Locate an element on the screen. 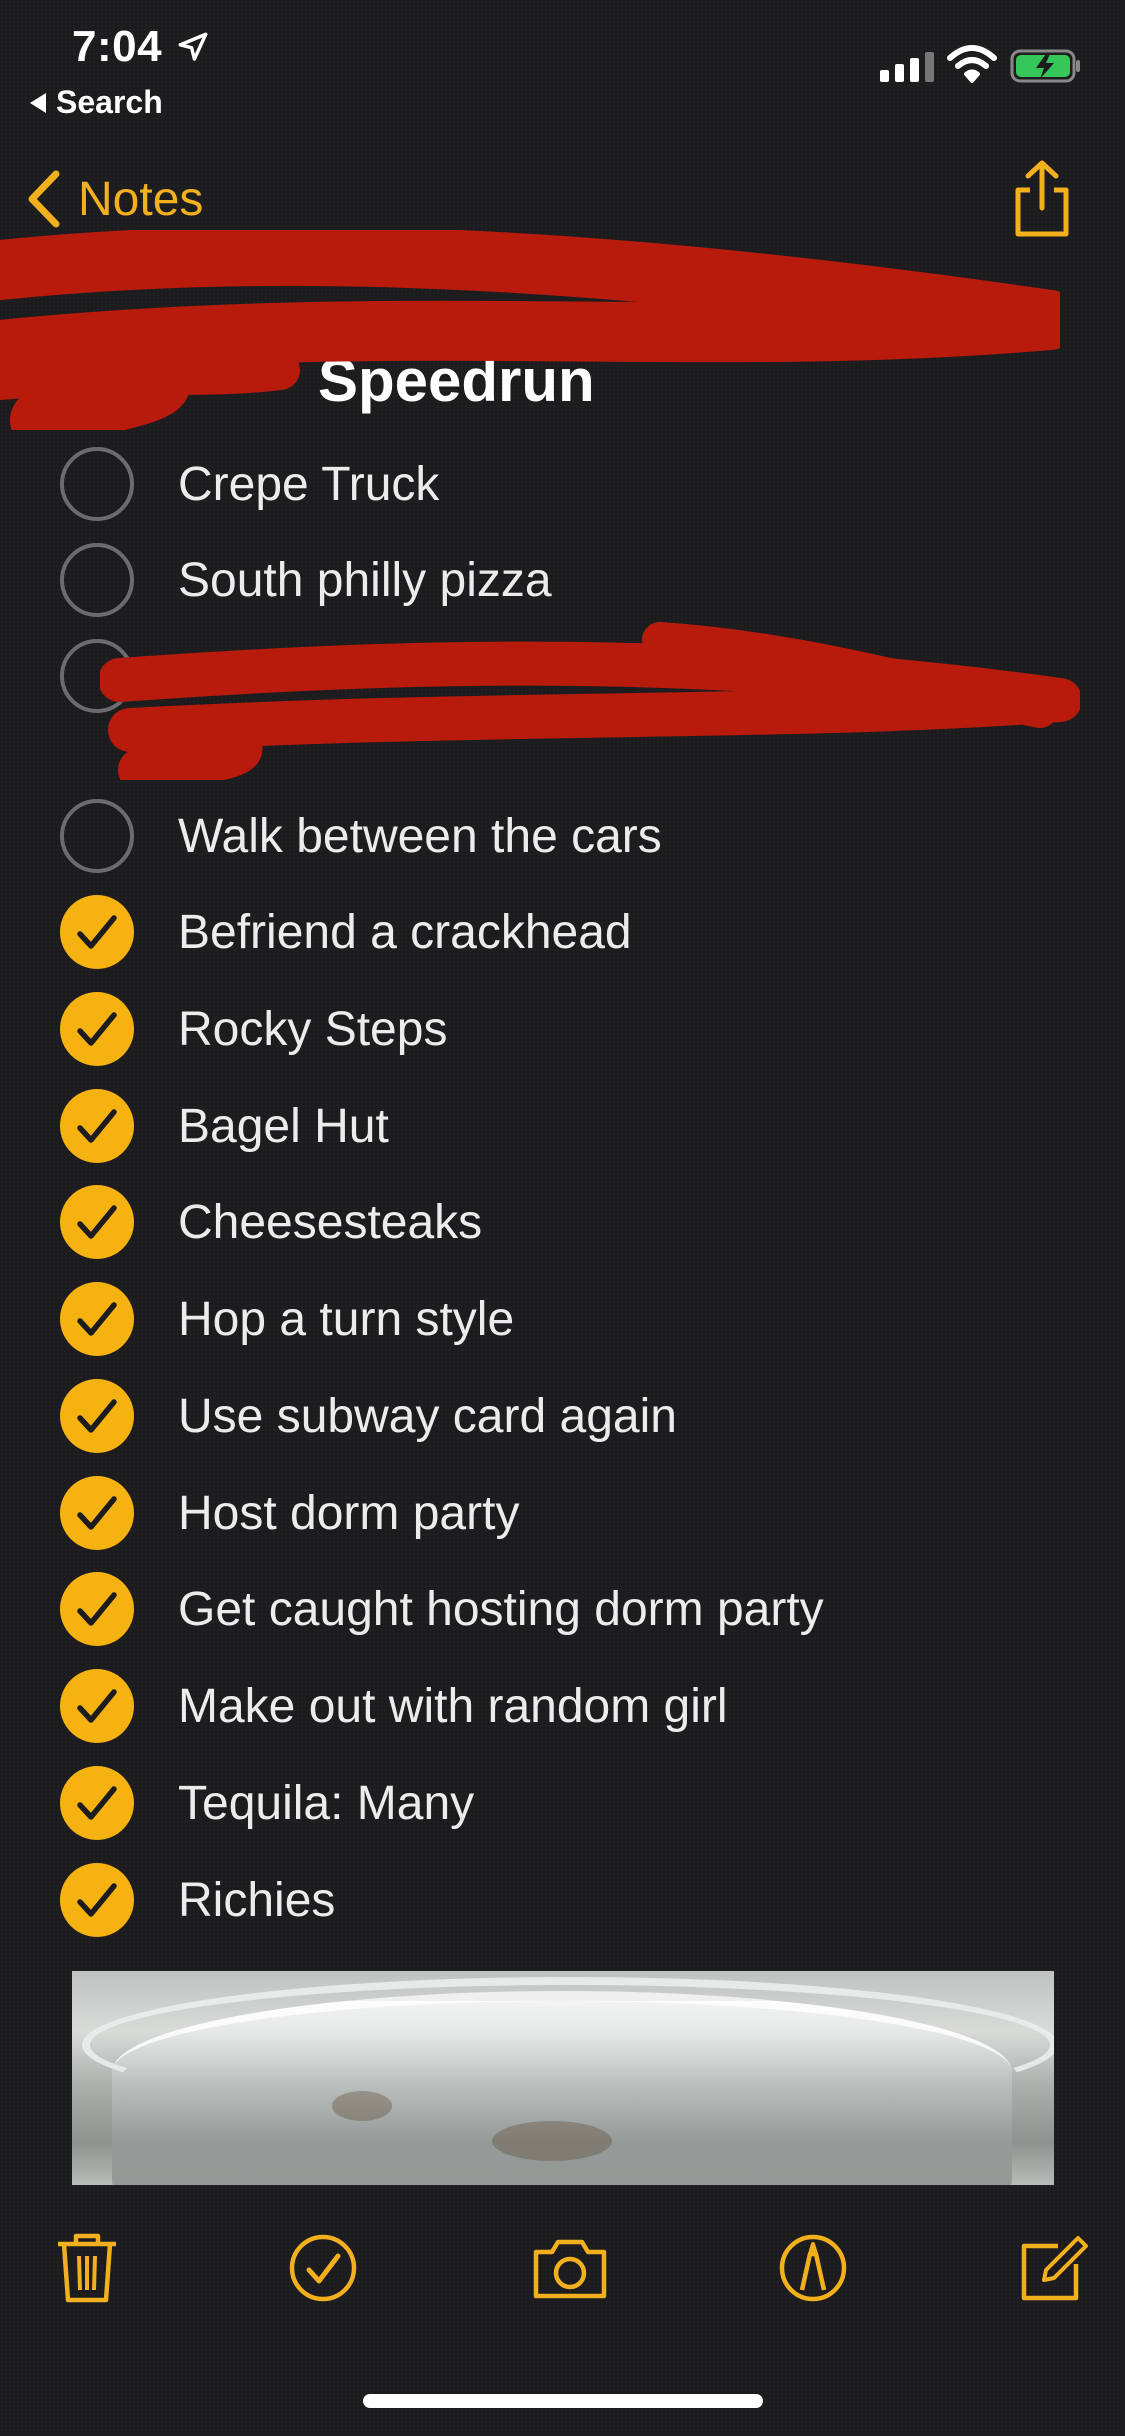 This screenshot has height=2436, width=1125. checklist-item: Walk between the cars is located at coordinates (361, 836).